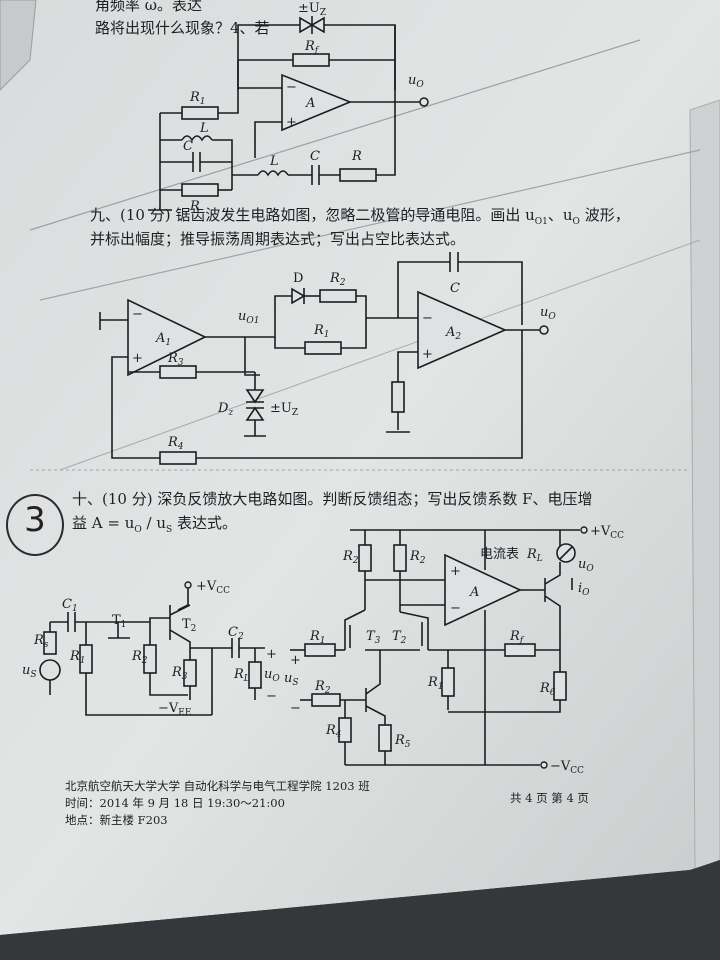 The height and width of the screenshot is (960, 720). Describe the element at coordinates (474, 592) in the screenshot. I see `right-amp-label: A` at that location.